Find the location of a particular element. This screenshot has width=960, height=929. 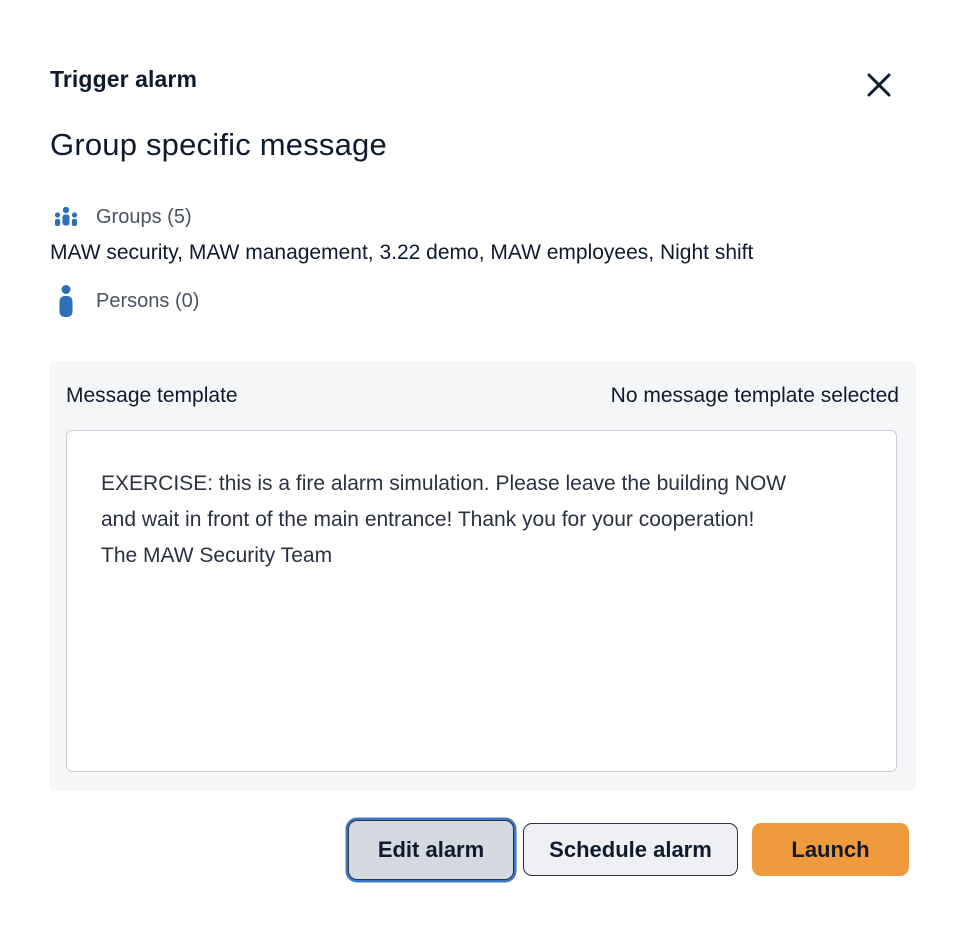

dialog-title: Trigger alarm is located at coordinates (124, 79).